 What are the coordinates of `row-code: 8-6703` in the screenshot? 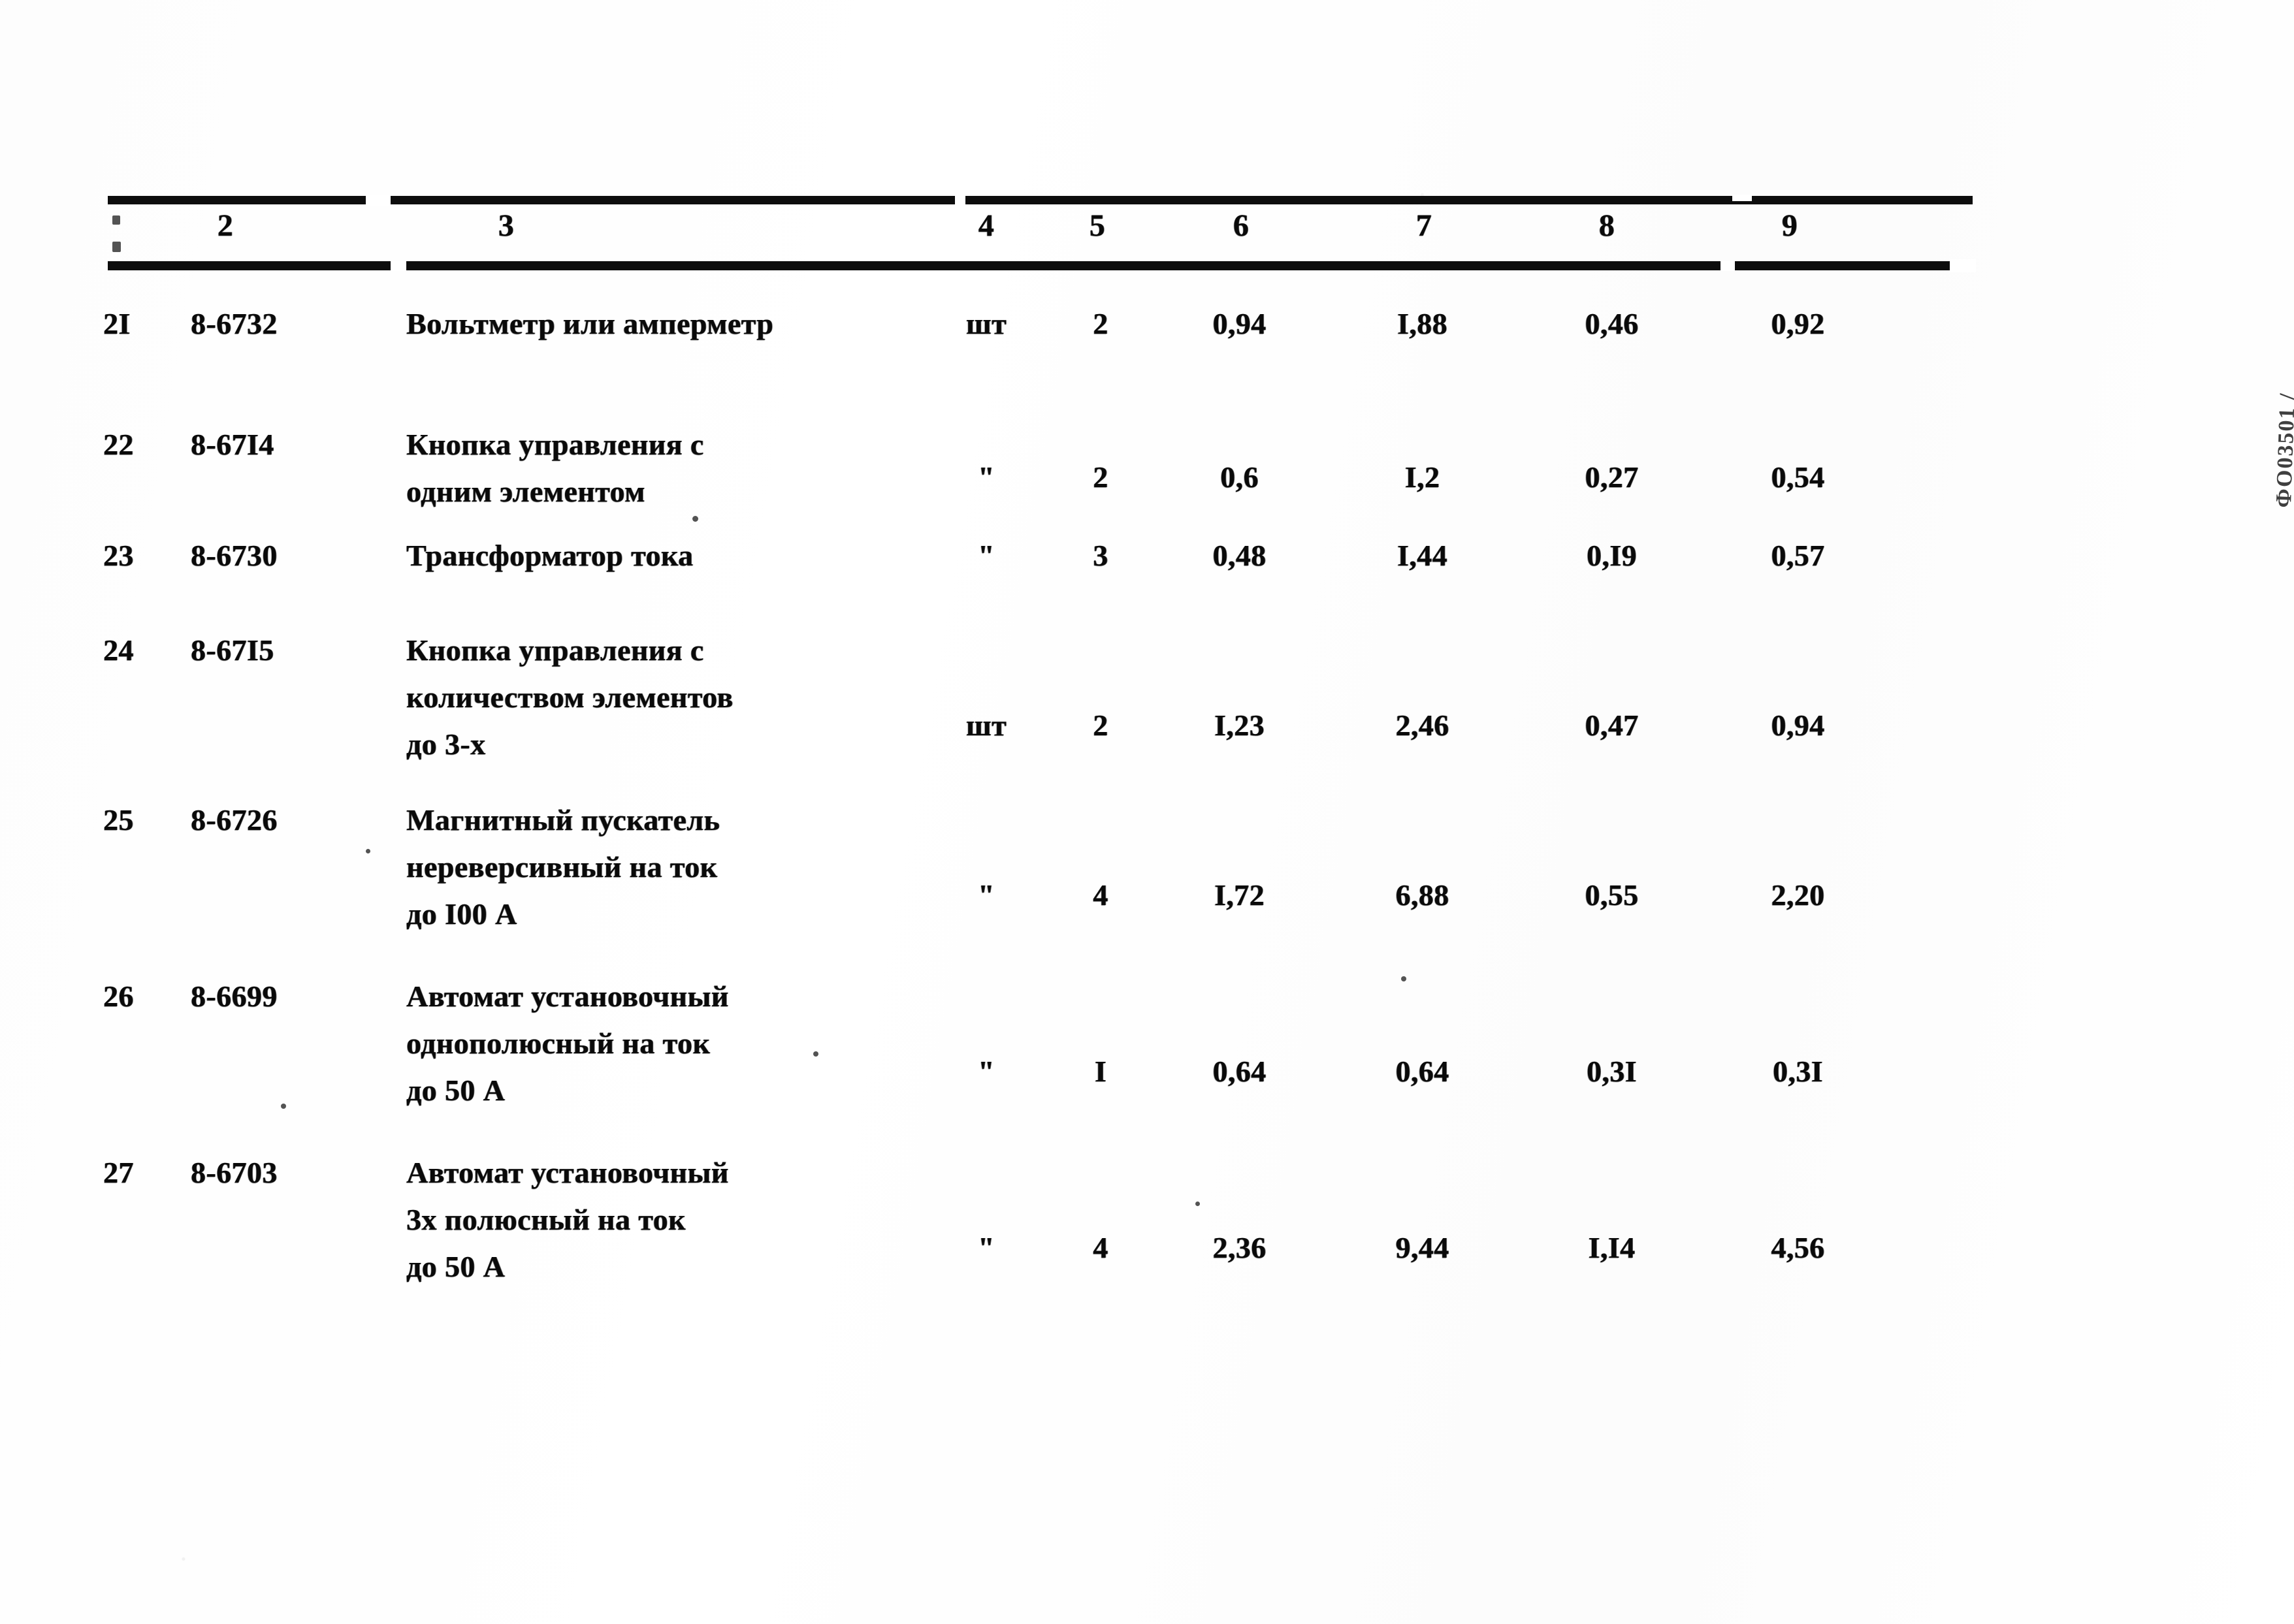 It's located at (234, 1172).